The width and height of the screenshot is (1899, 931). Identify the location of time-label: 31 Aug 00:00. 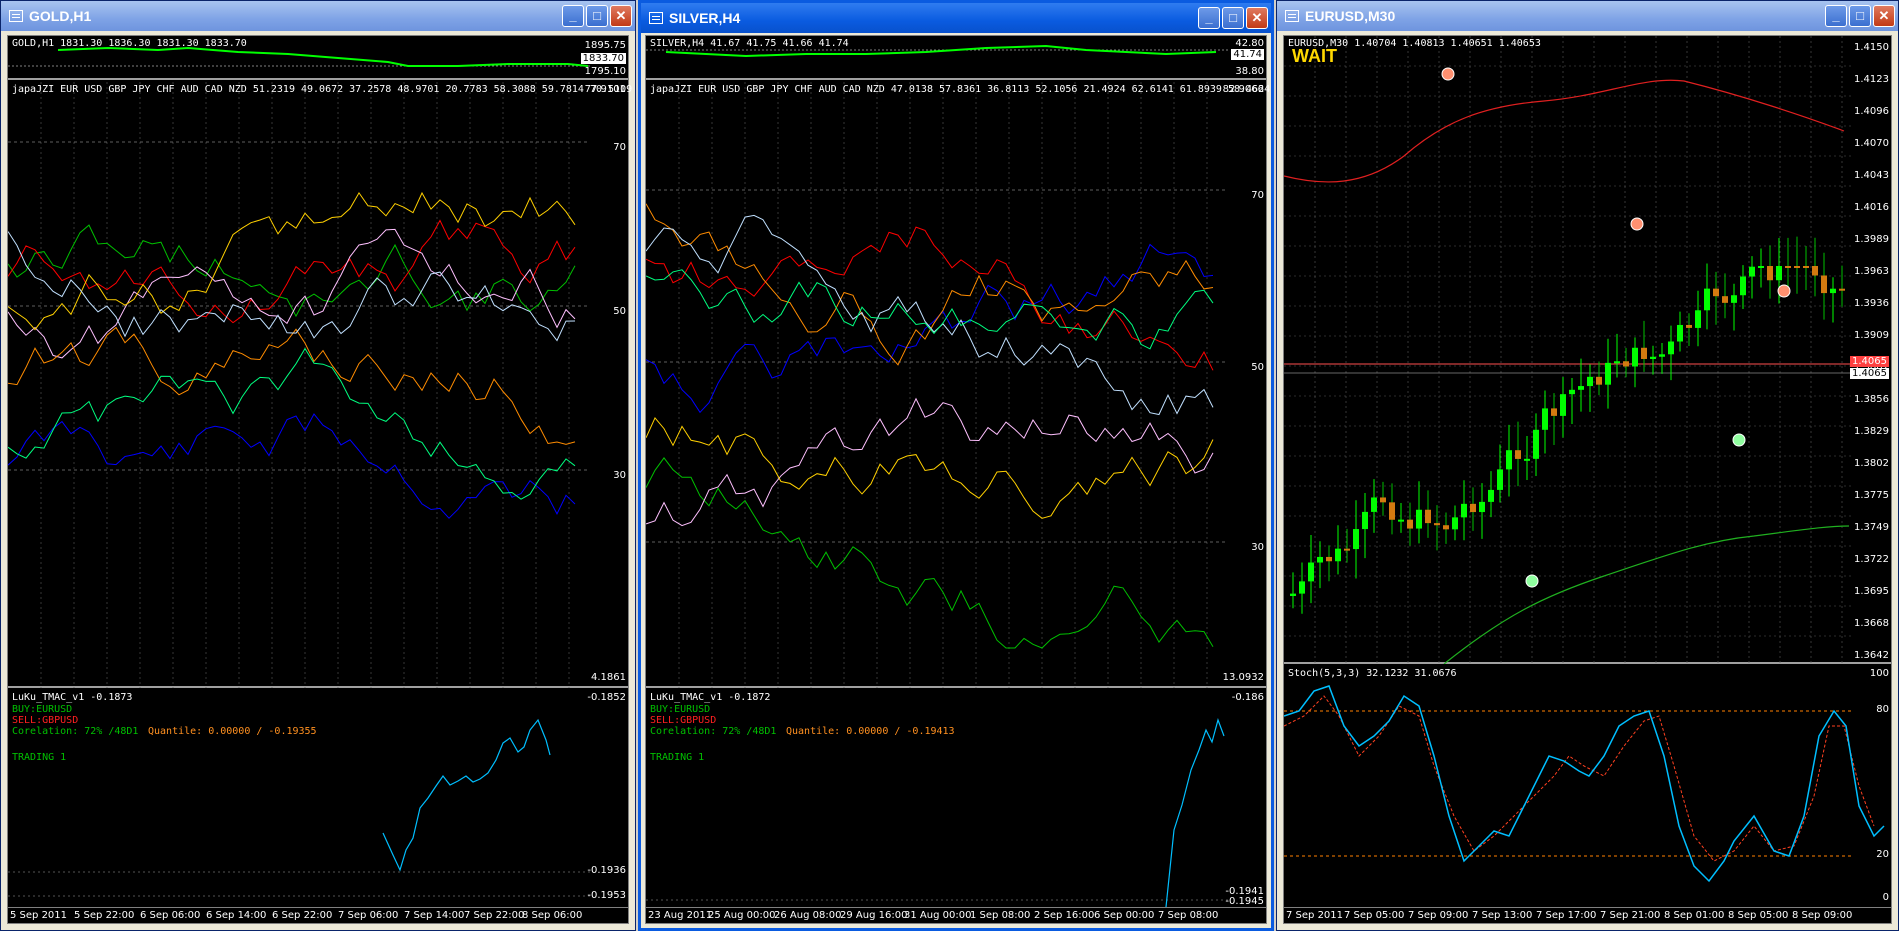
(938, 915).